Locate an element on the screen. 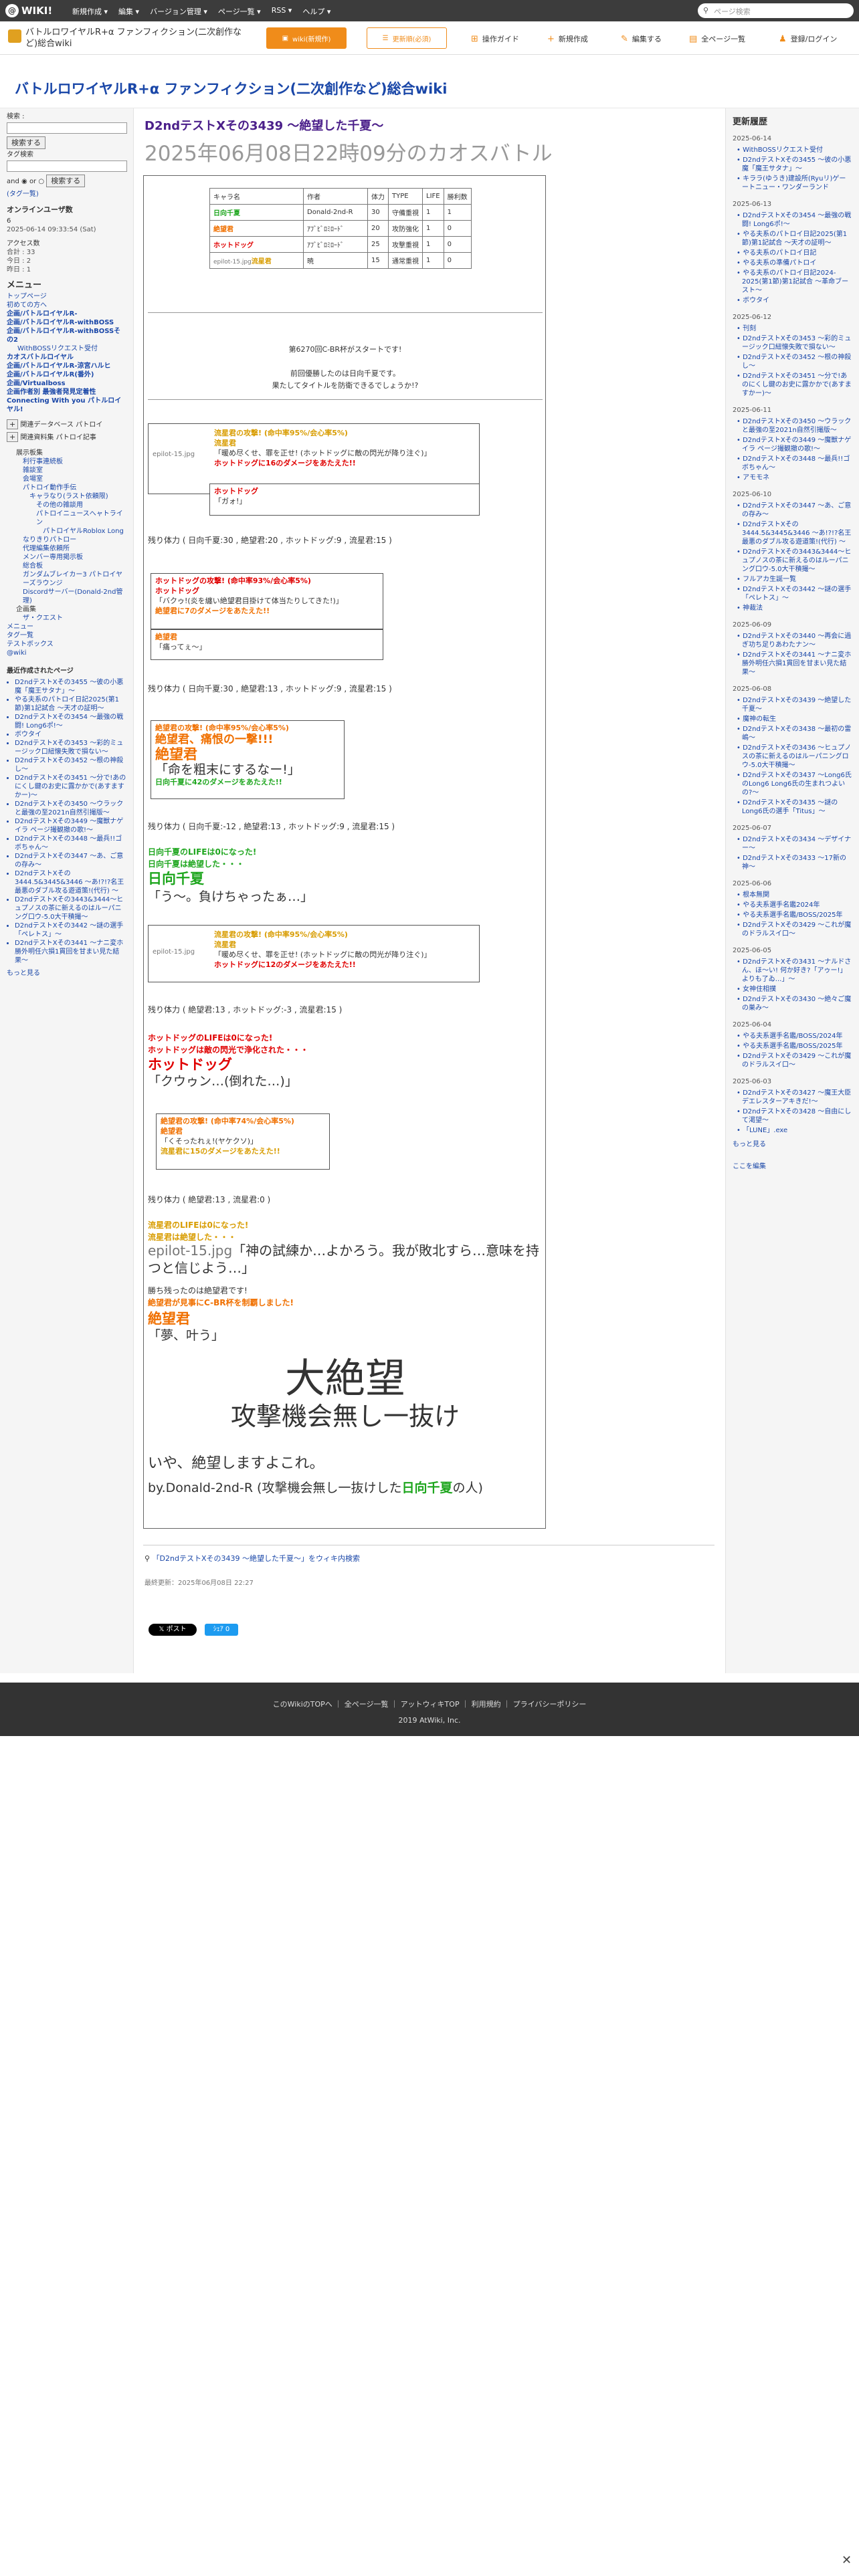 The image size is (859, 2576). tree-item: Discordサーバー(Donald-2nd管理) is located at coordinates (71, 596).